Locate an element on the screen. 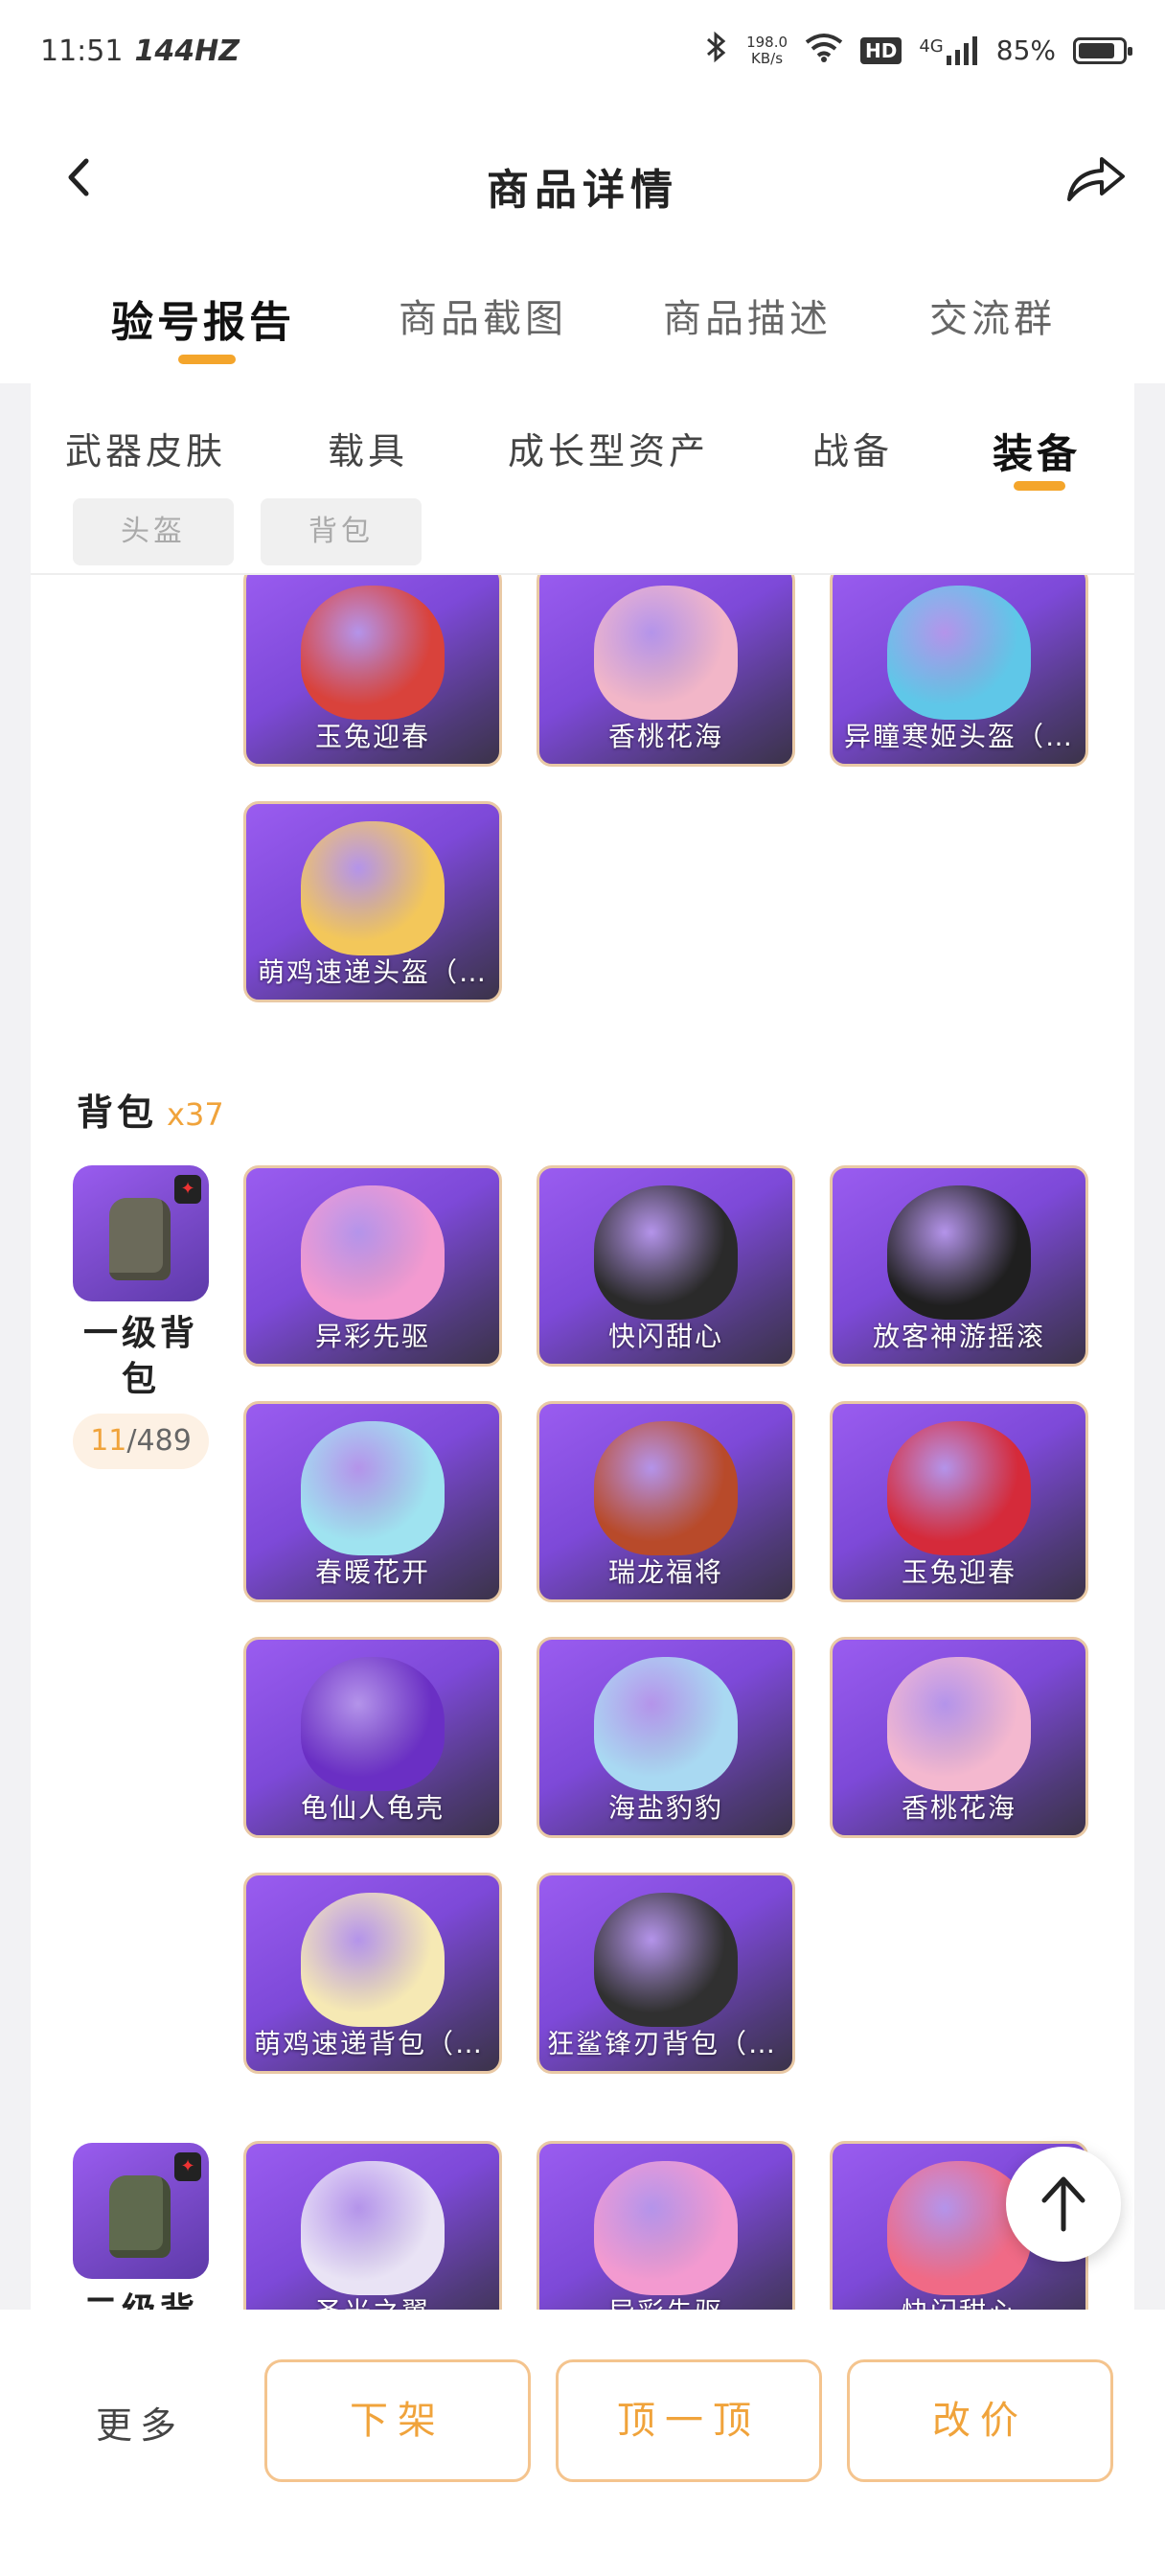 This screenshot has width=1165, height=2576. level1-progress: 11/489 is located at coordinates (141, 1441).